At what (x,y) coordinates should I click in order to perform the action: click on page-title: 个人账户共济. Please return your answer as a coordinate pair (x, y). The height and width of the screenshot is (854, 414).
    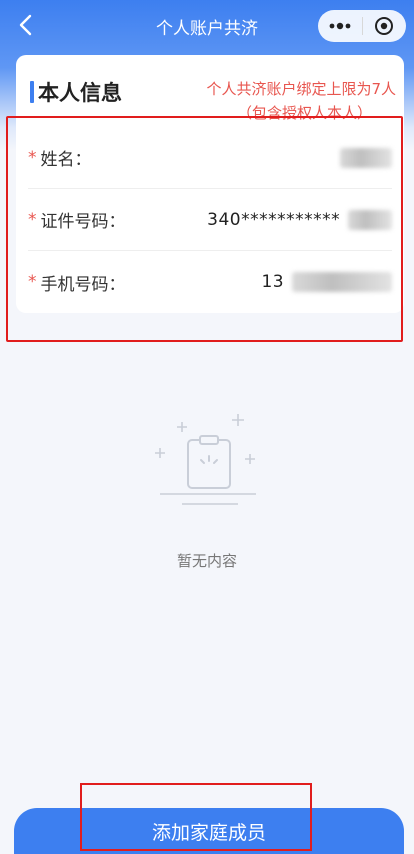
    Looking at the image, I should click on (207, 28).